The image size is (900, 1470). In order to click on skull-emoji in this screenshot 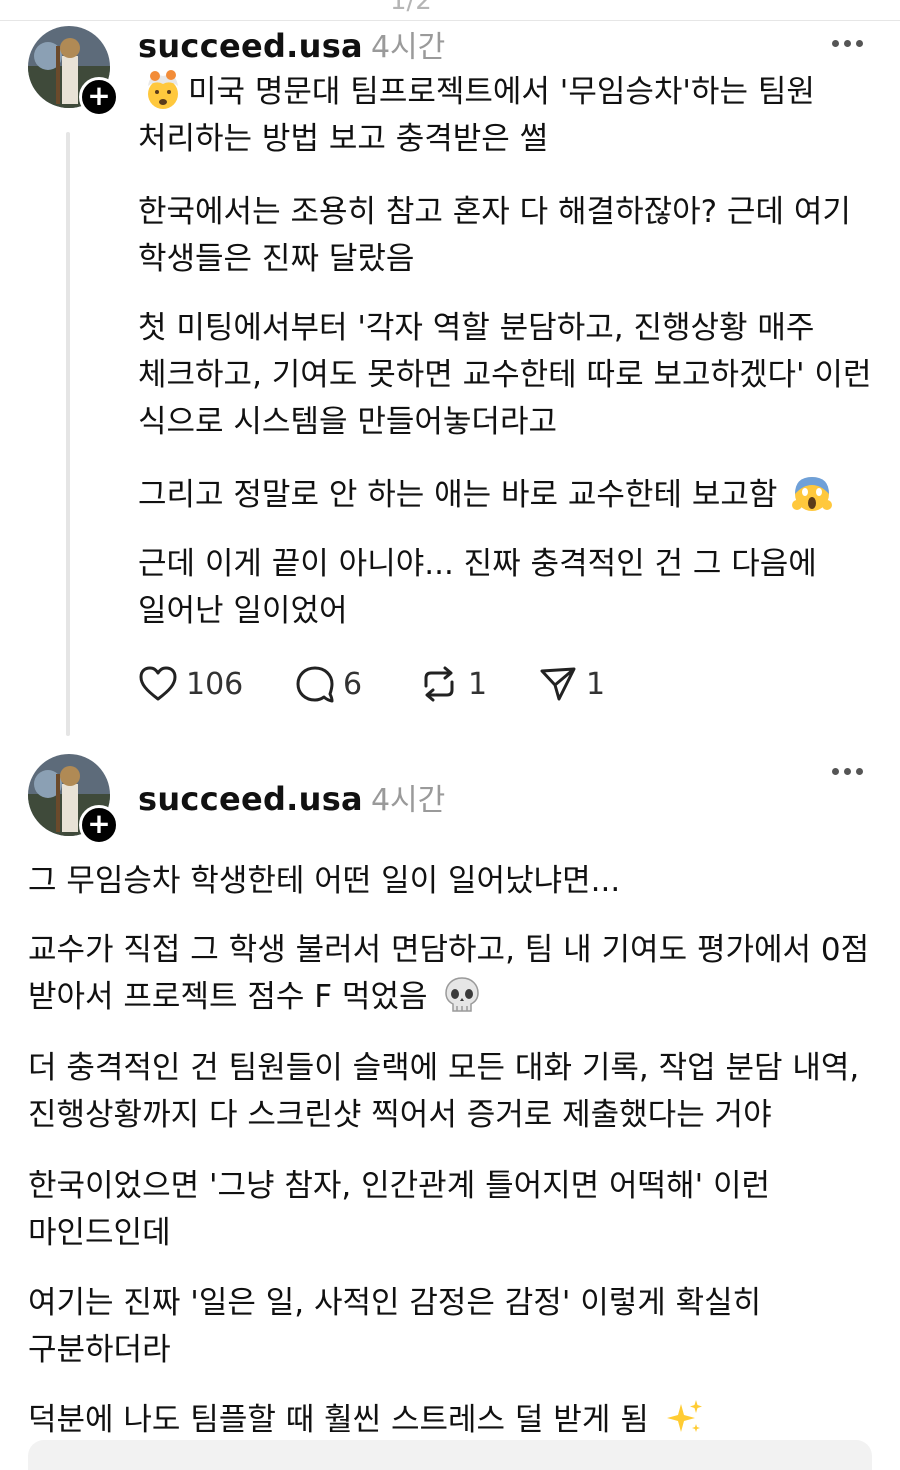, I will do `click(462, 994)`.